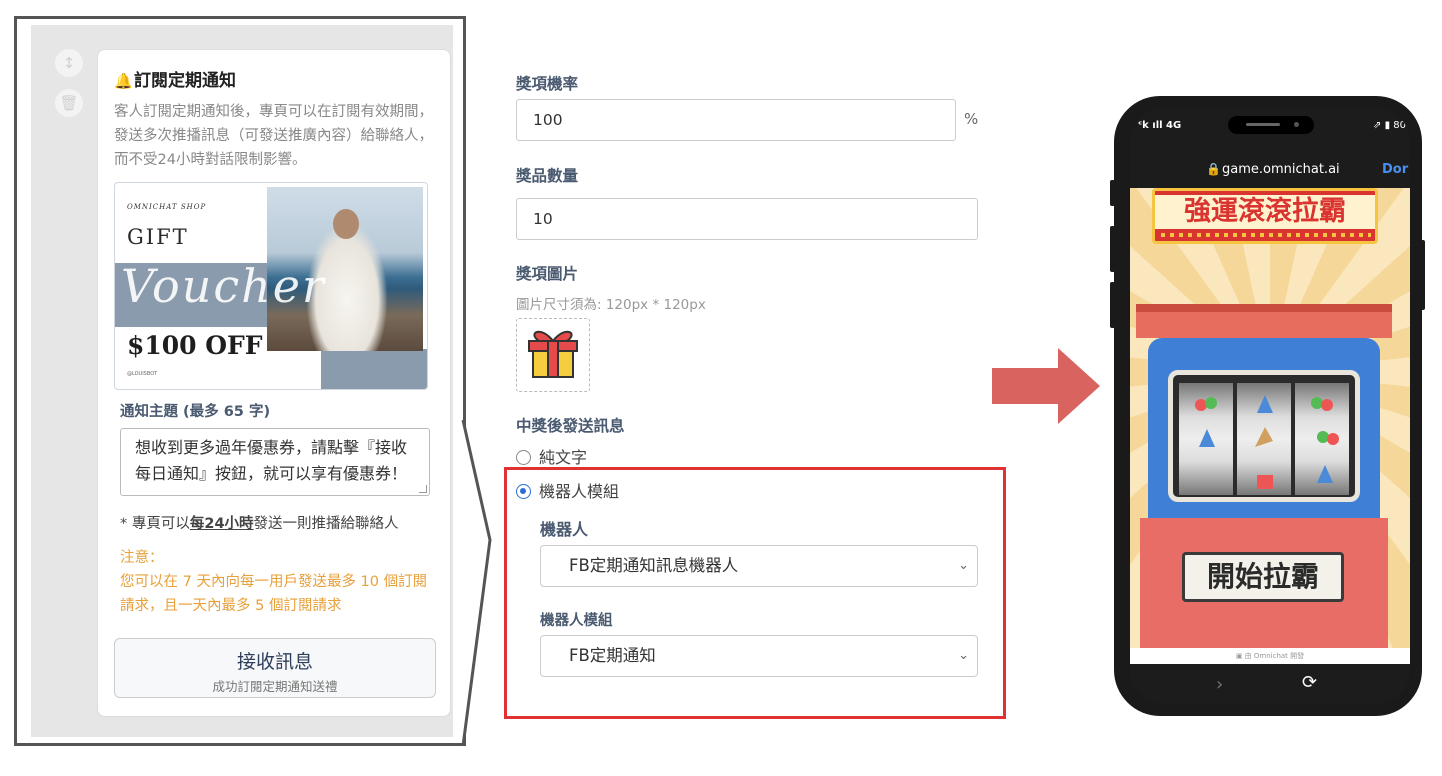  Describe the element at coordinates (611, 305) in the screenshot. I see `image-size-hint: 圖片尺寸須為: 120px * 120px` at that location.